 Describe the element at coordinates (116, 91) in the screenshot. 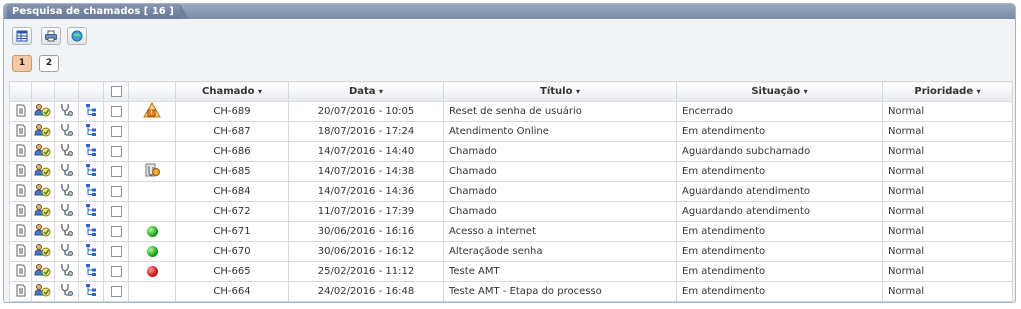

I see `select-all-checkbox` at that location.